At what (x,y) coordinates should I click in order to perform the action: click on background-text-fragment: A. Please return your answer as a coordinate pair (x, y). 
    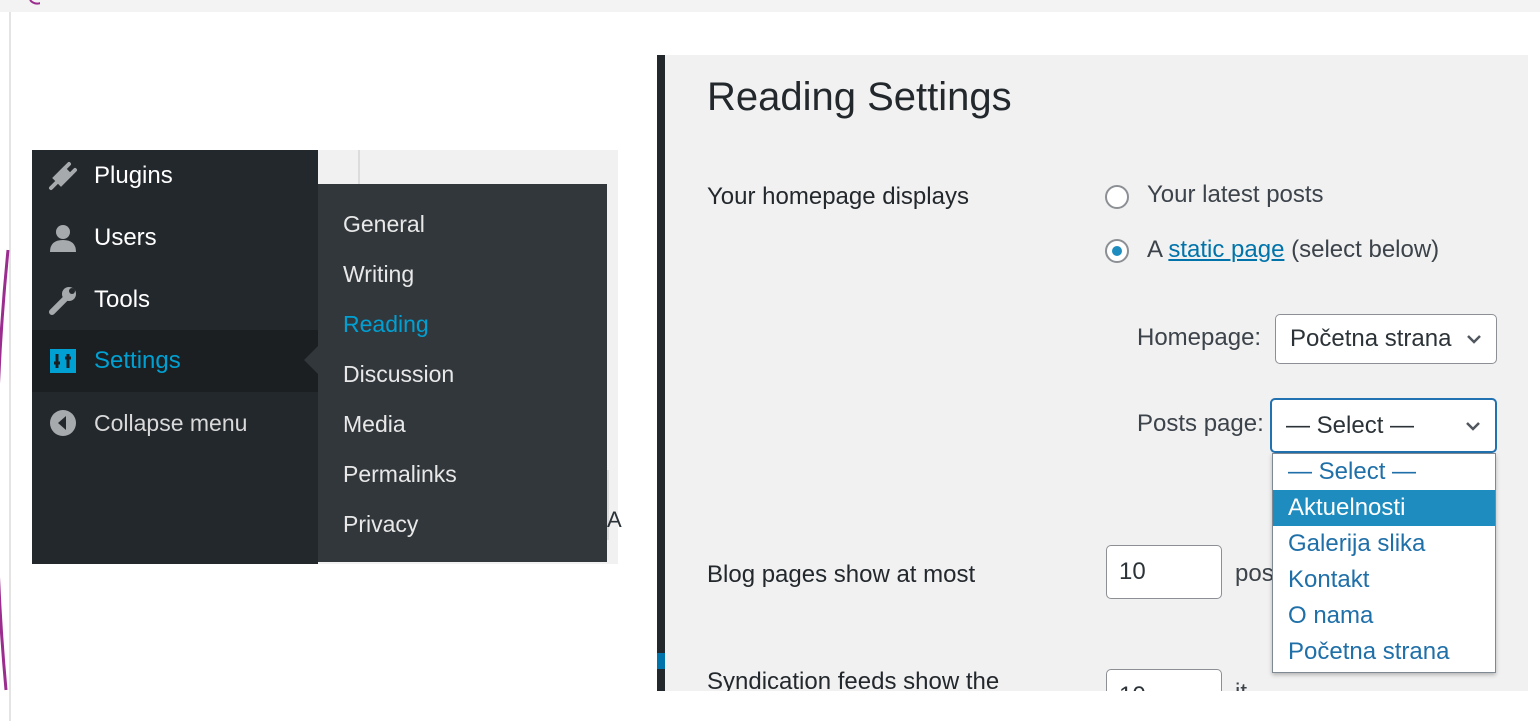
    Looking at the image, I should click on (614, 519).